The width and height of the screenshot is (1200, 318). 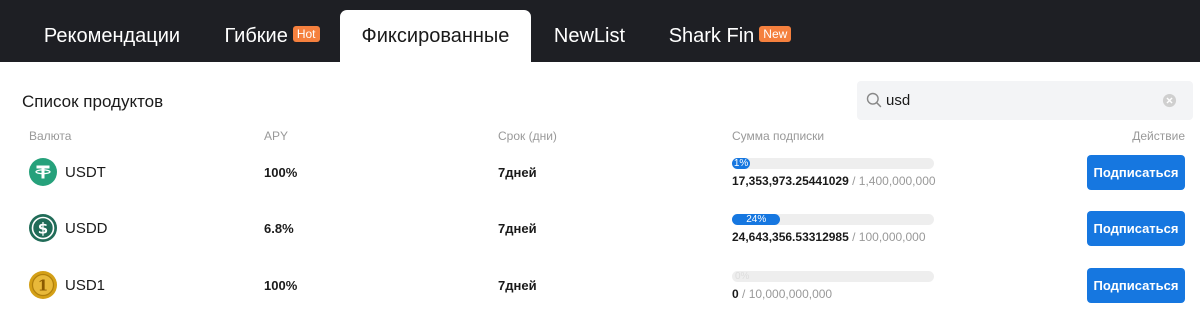 I want to click on column-header-term: Срок (дни), so click(x=527, y=136).